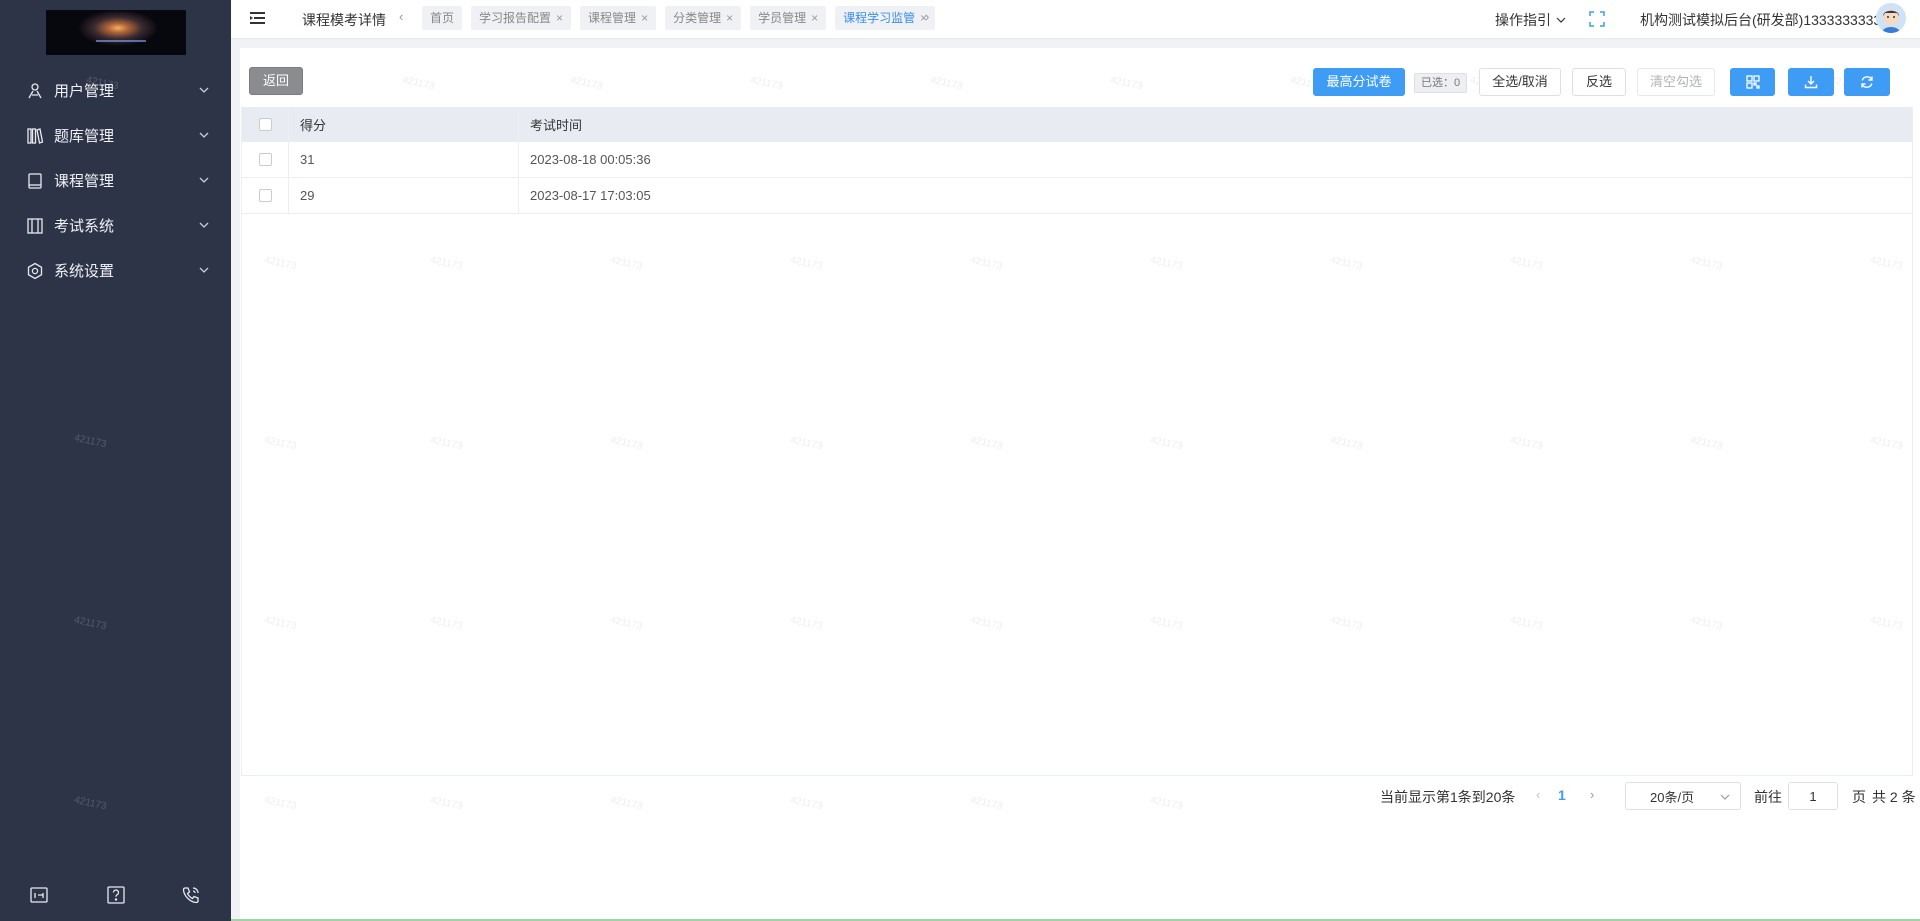 The width and height of the screenshot is (1920, 921). What do you see at coordinates (590, 159) in the screenshot?
I see `exam-time-cell: 2023-08-18 00:05:36` at bounding box center [590, 159].